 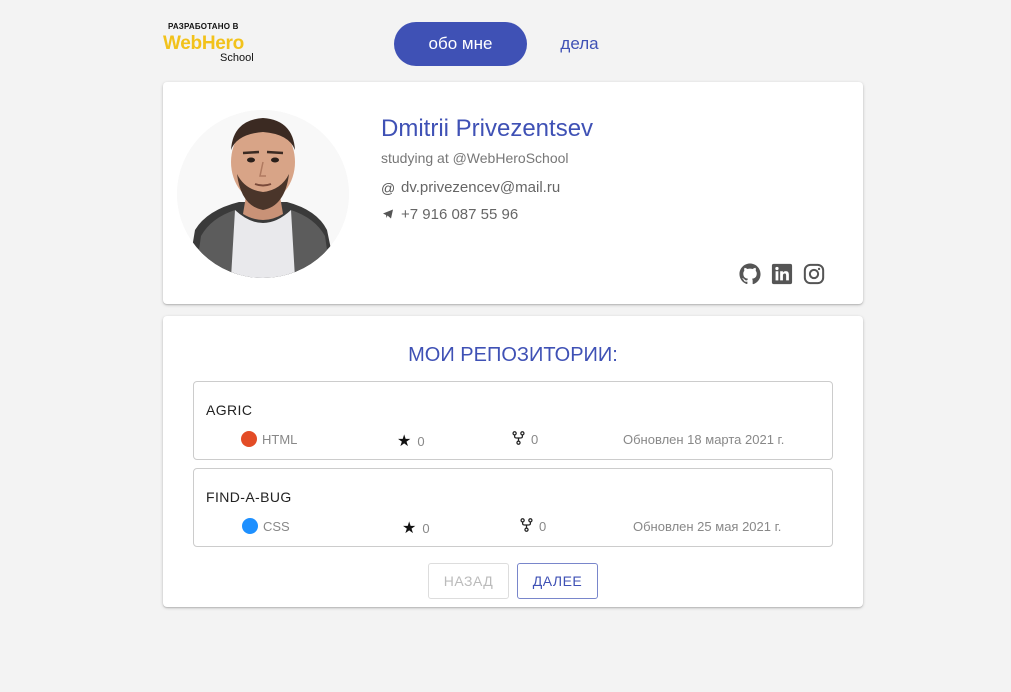 I want to click on profile-phone: +7 916 087 55 96, so click(x=449, y=214).